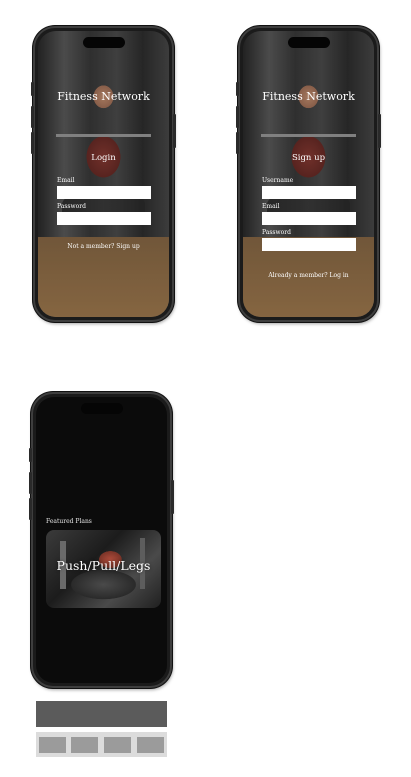 The height and width of the screenshot is (777, 411). What do you see at coordinates (101, 744) in the screenshot?
I see `wireframe-tab-bar` at bounding box center [101, 744].